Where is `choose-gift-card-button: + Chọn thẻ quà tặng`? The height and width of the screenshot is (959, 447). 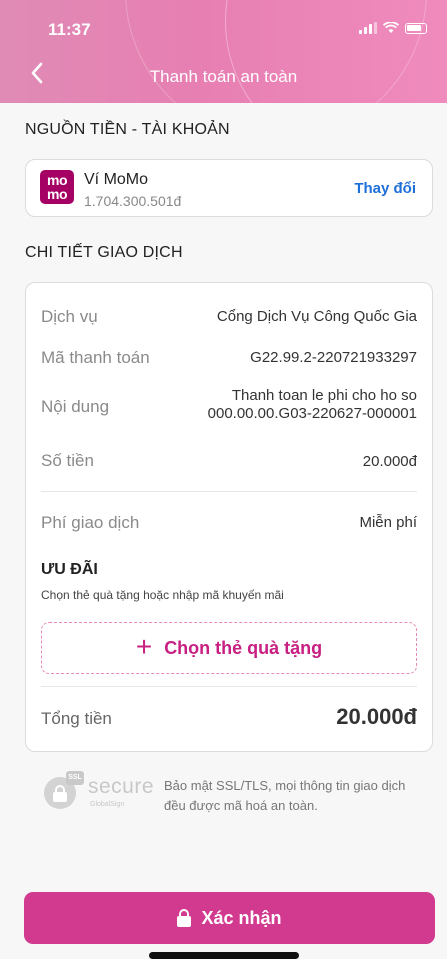
choose-gift-card-button: + Chọn thẻ quà tặng is located at coordinates (229, 648).